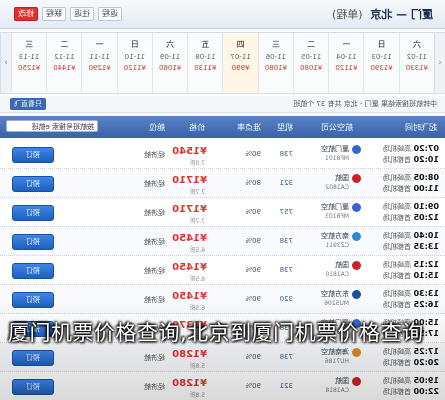  What do you see at coordinates (222, 104) in the screenshot?
I see `result-summary-bar: 中转航班搜索结果 厦门 - 北京 共有 37 个航班 只看直飞` at bounding box center [222, 104].